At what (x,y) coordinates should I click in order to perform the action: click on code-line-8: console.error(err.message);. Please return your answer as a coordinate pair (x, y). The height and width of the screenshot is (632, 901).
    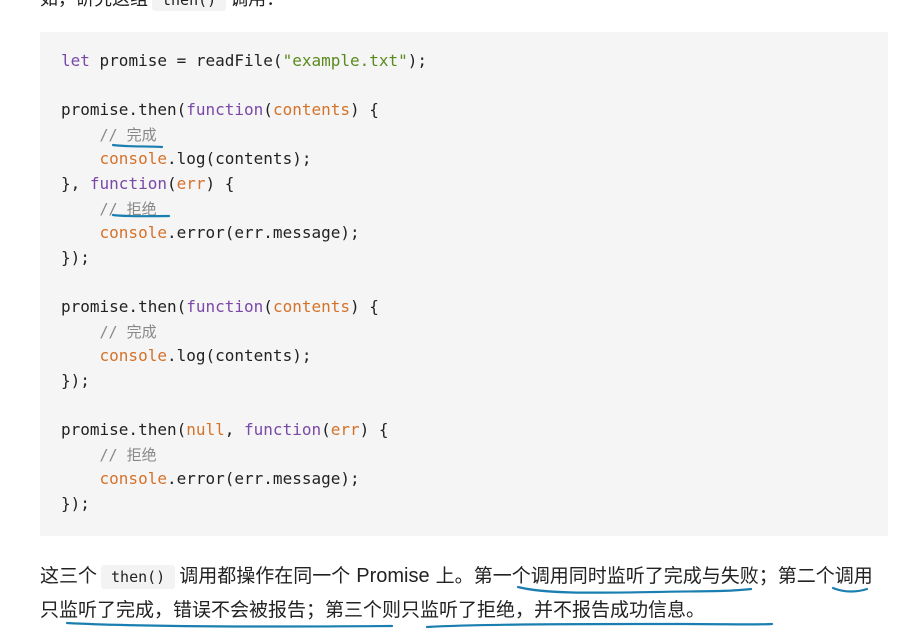
    Looking at the image, I should click on (229, 233).